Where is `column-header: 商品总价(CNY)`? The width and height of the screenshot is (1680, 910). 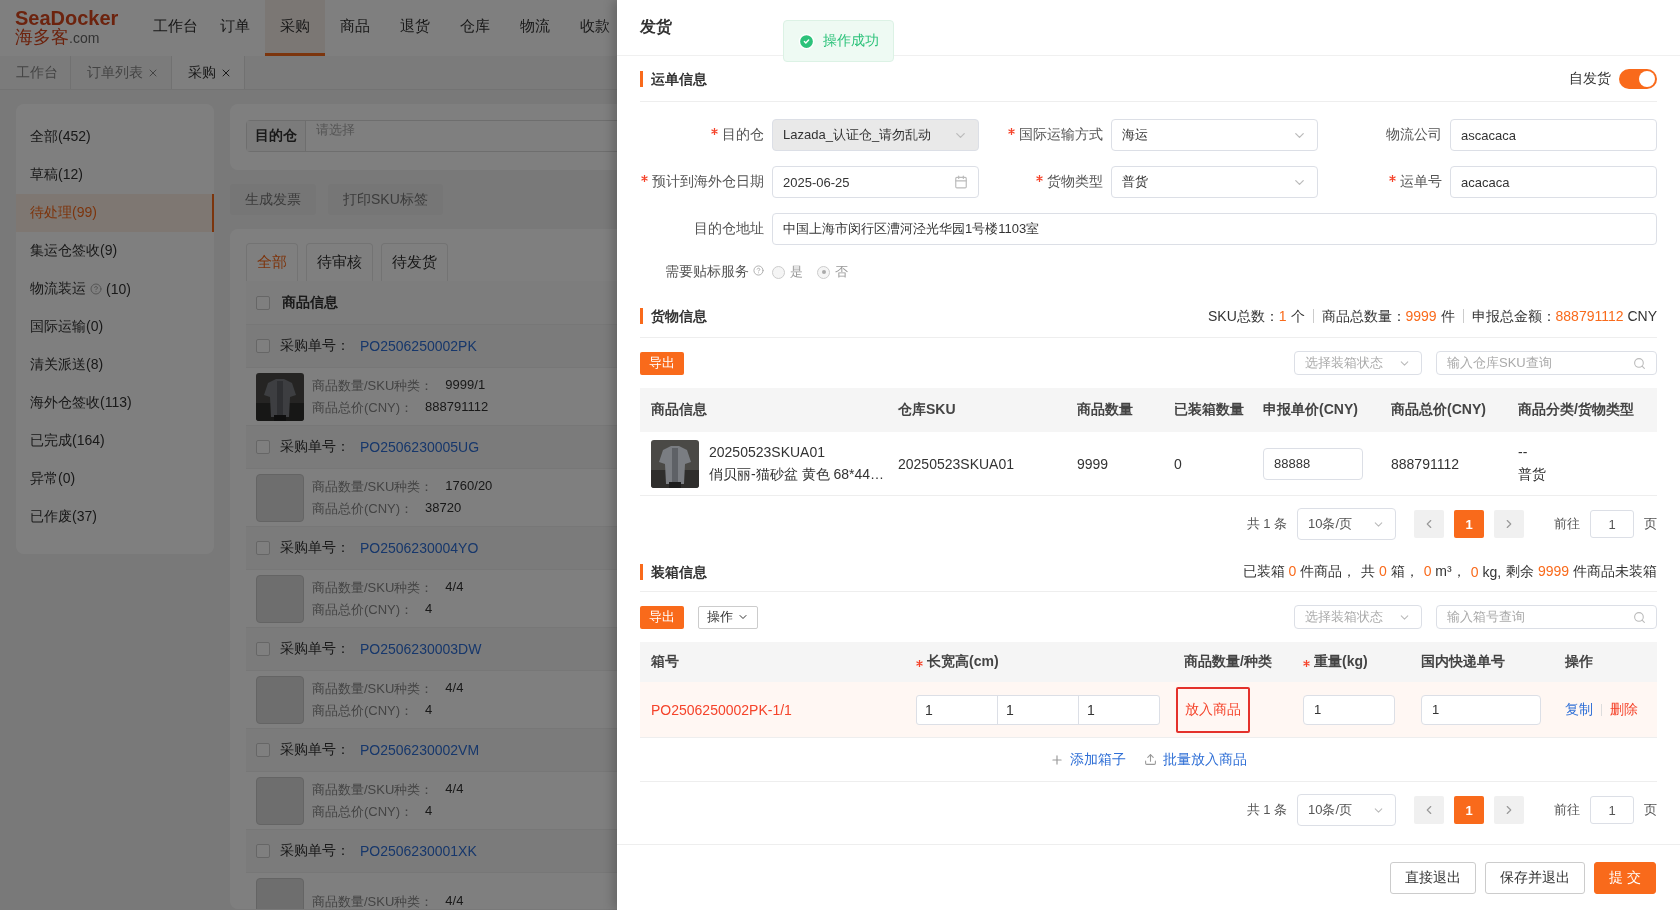 column-header: 商品总价(CNY) is located at coordinates (1443, 410).